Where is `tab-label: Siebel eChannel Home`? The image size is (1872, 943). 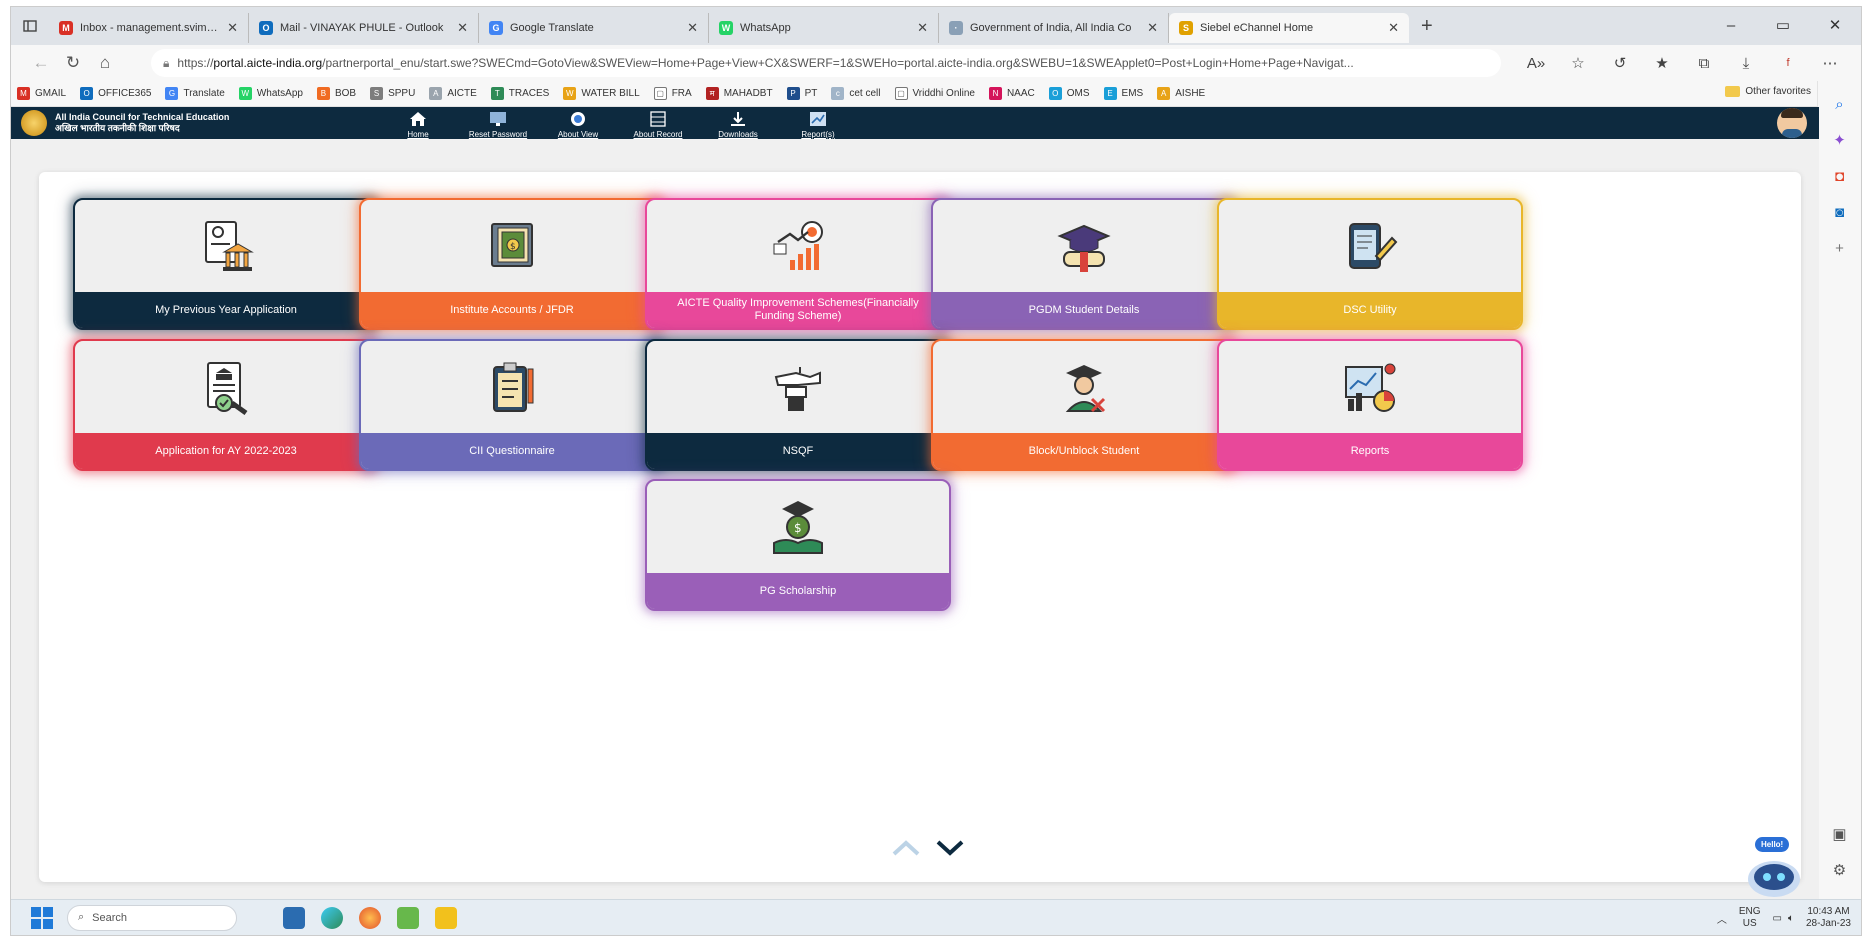
tab-label: Siebel eChannel Home is located at coordinates (1257, 28).